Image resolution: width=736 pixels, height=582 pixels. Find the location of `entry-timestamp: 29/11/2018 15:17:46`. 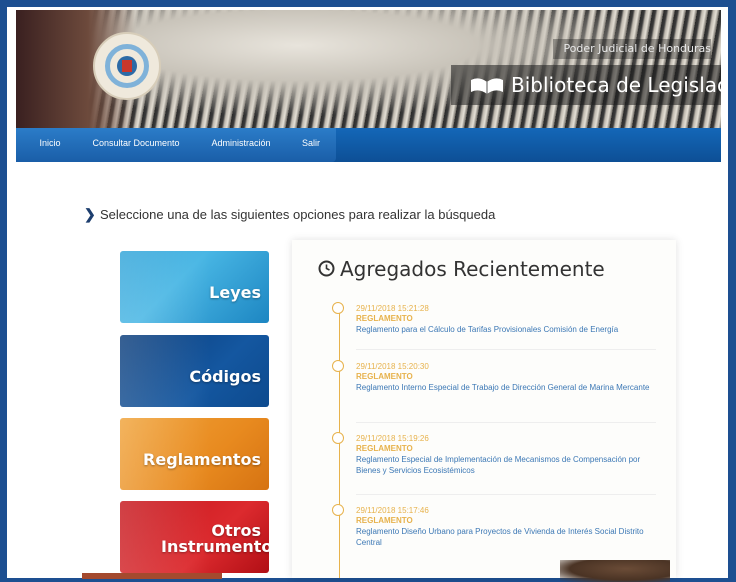

entry-timestamp: 29/11/2018 15:17:46 is located at coordinates (392, 510).